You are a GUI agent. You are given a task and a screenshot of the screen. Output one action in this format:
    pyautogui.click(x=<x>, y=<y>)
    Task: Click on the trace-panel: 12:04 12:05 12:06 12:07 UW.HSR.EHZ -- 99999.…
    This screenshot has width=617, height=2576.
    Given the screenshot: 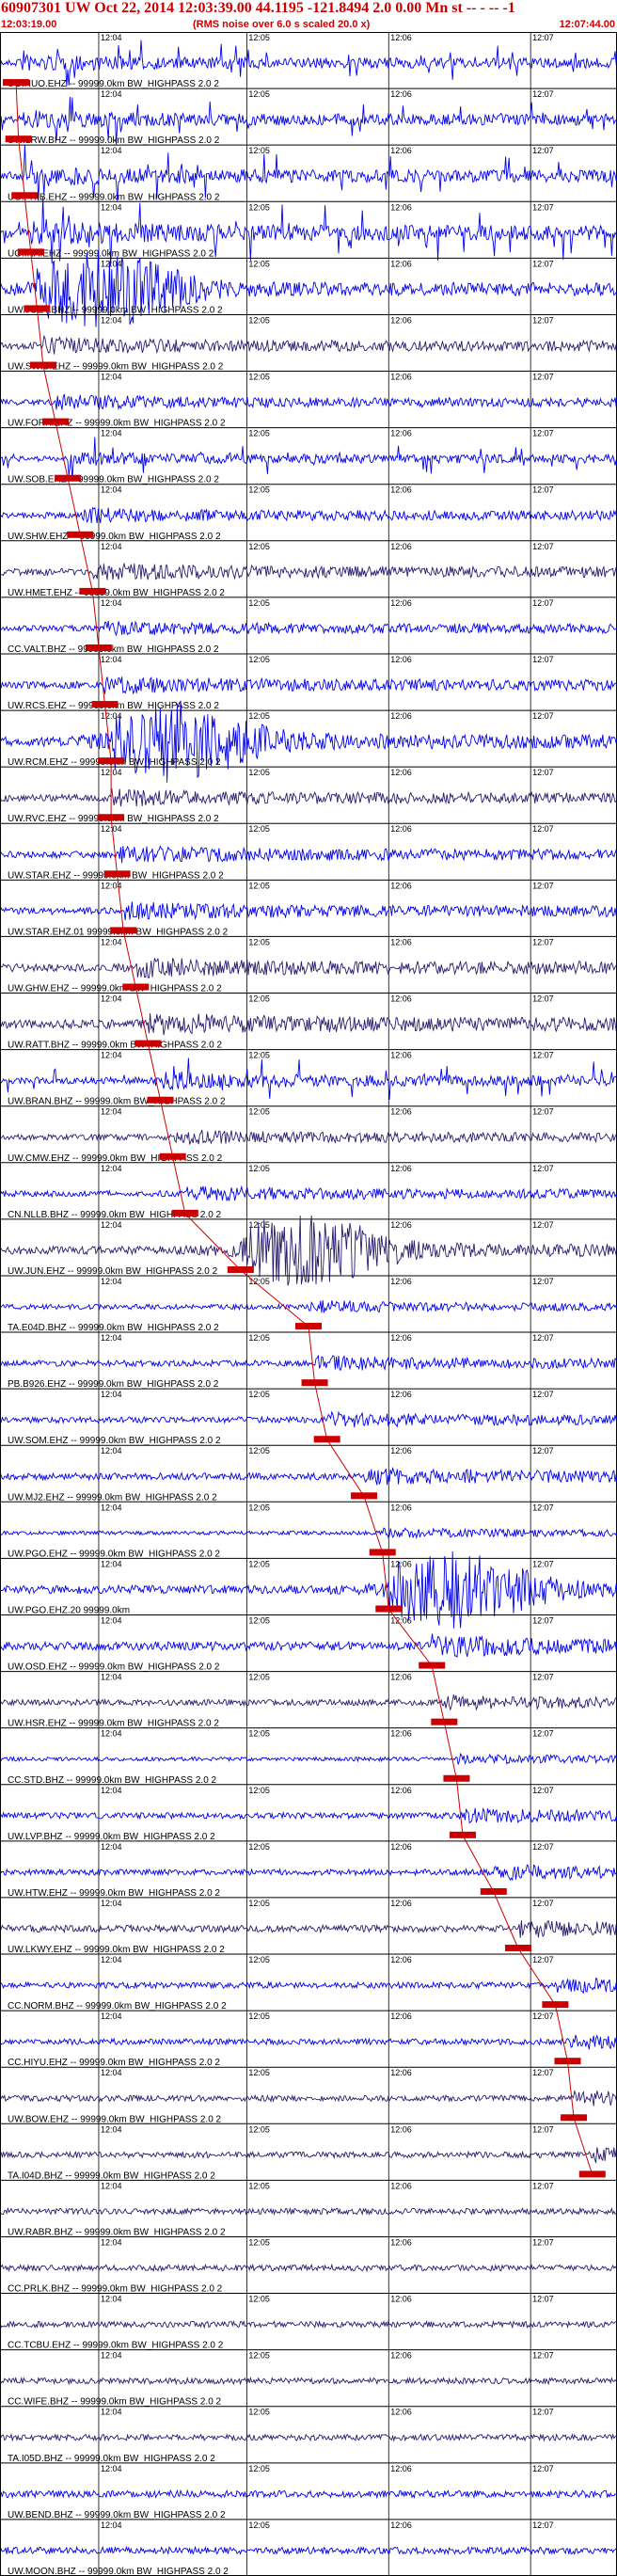 What is the action you would take?
    pyautogui.click(x=308, y=1700)
    